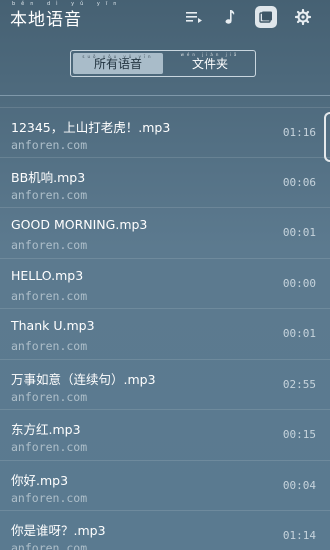  I want to click on settings-button, so click(303, 17).